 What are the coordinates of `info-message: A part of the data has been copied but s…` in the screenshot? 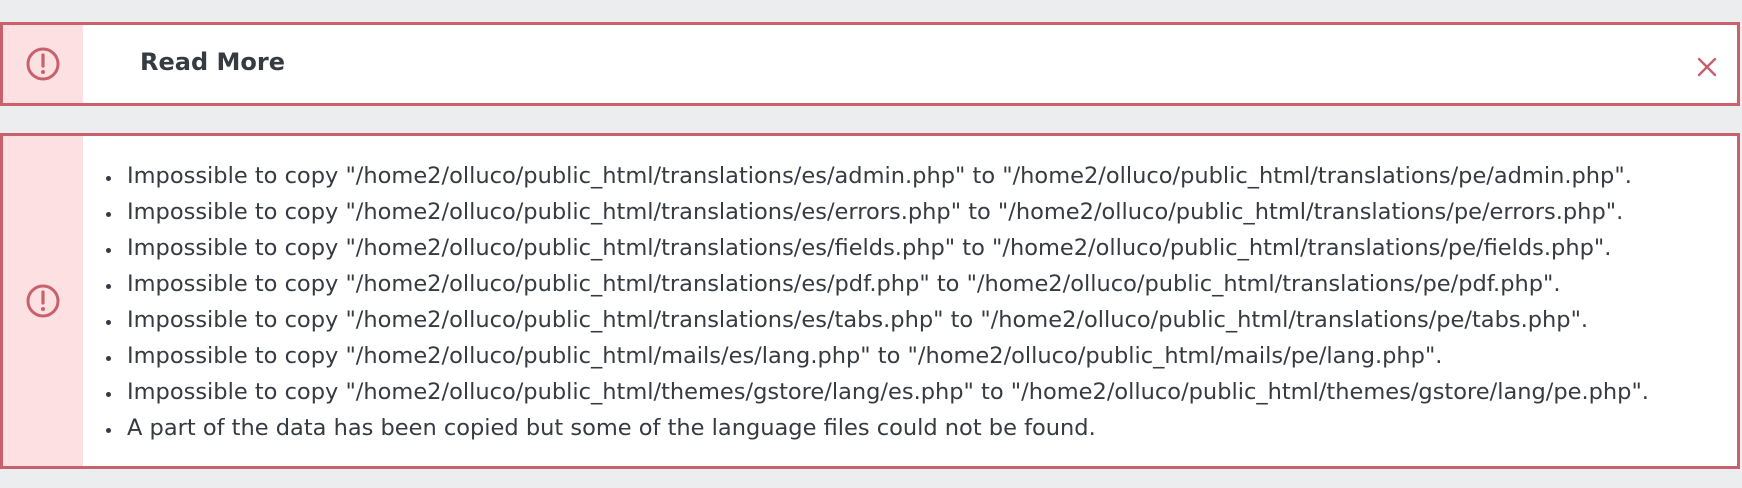 It's located at (930, 428).